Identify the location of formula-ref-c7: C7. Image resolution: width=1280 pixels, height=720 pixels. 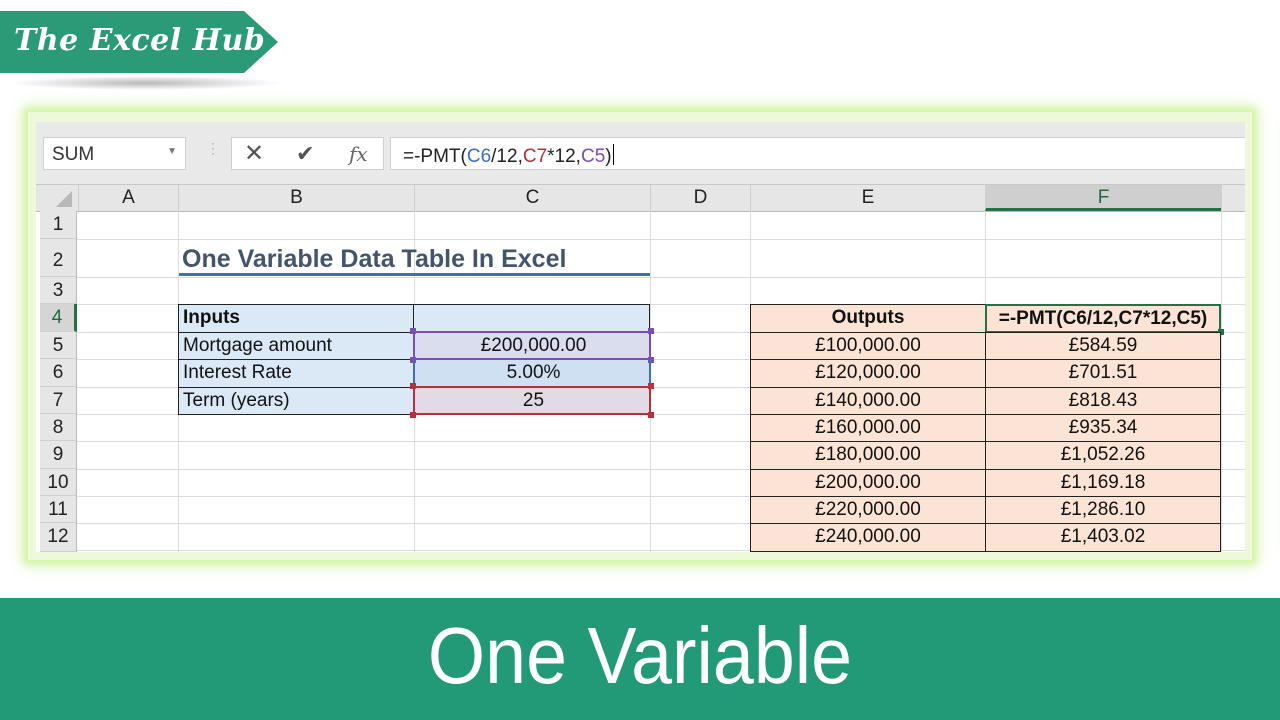
(535, 156).